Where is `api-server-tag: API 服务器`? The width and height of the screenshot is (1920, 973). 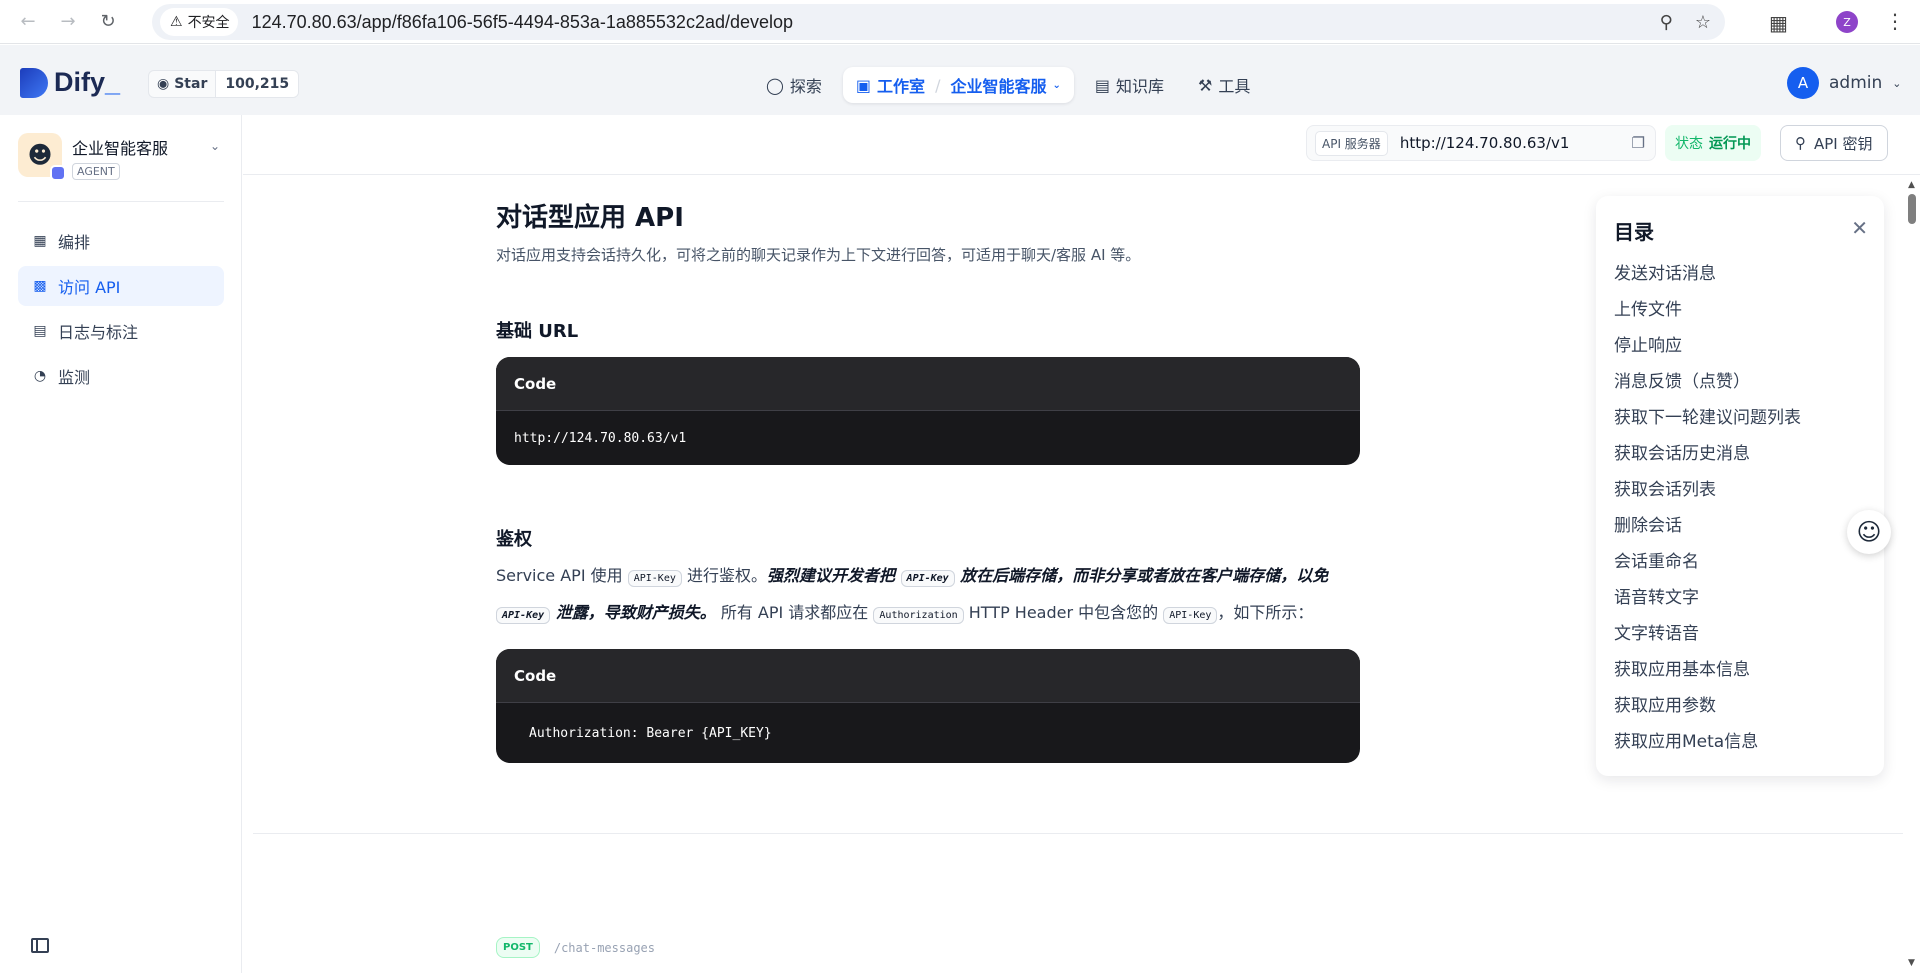
api-server-tag: API 服务器 is located at coordinates (1351, 143).